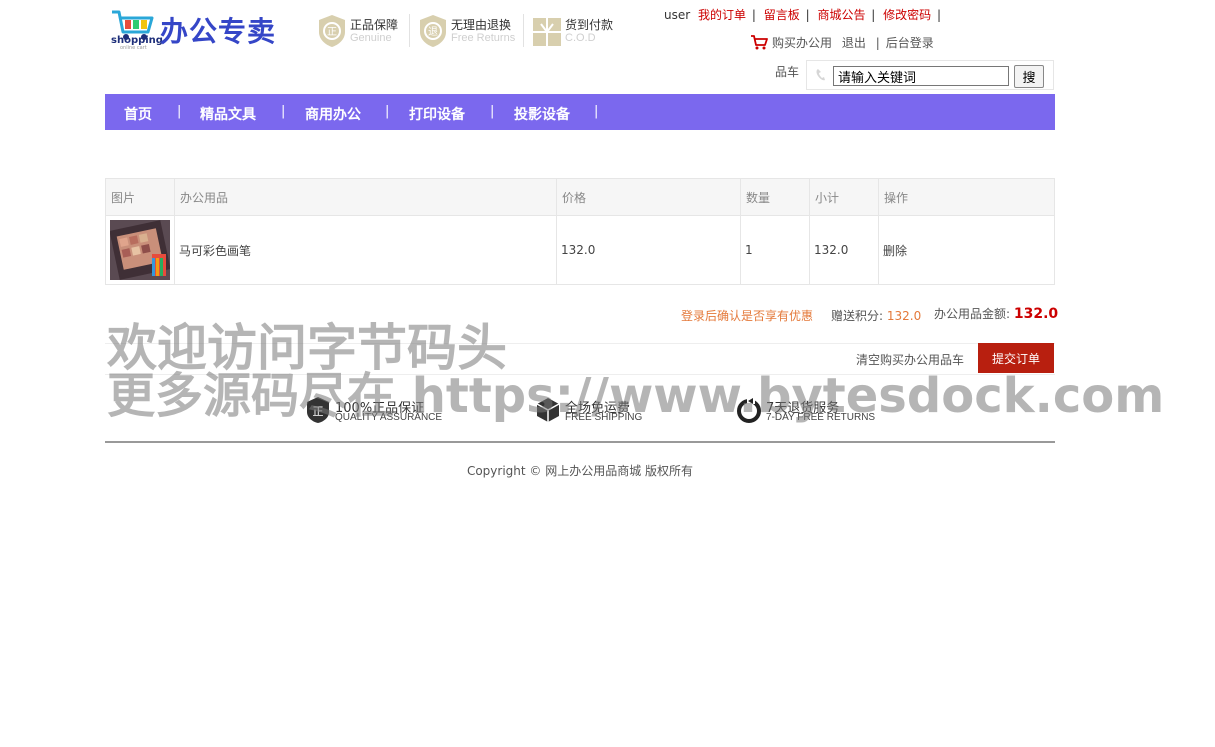 The height and width of the screenshot is (747, 1215). Describe the element at coordinates (1029, 76) in the screenshot. I see `search-button: 搜` at that location.